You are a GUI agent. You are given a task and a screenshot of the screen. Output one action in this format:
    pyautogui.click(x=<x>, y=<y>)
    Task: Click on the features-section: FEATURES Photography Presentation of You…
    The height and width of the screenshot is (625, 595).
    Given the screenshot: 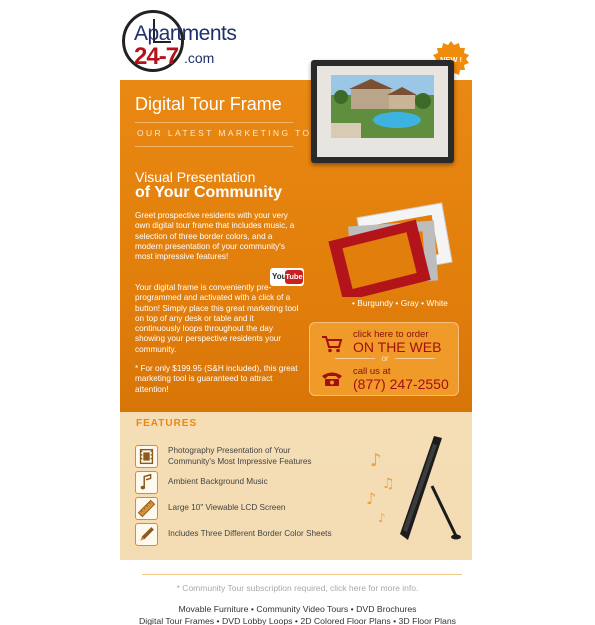 What is the action you would take?
    pyautogui.click(x=296, y=486)
    